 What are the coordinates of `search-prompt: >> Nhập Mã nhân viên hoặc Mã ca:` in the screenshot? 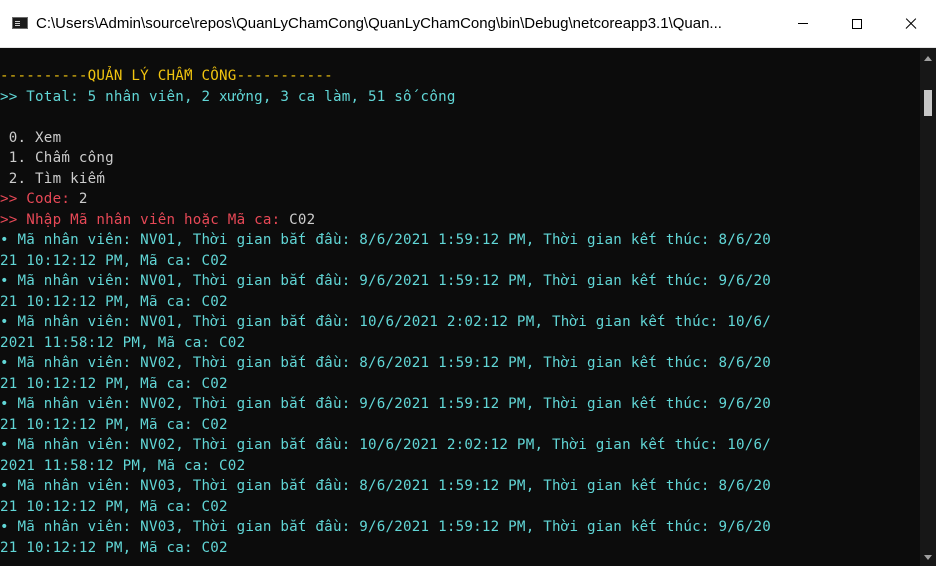 It's located at (145, 219).